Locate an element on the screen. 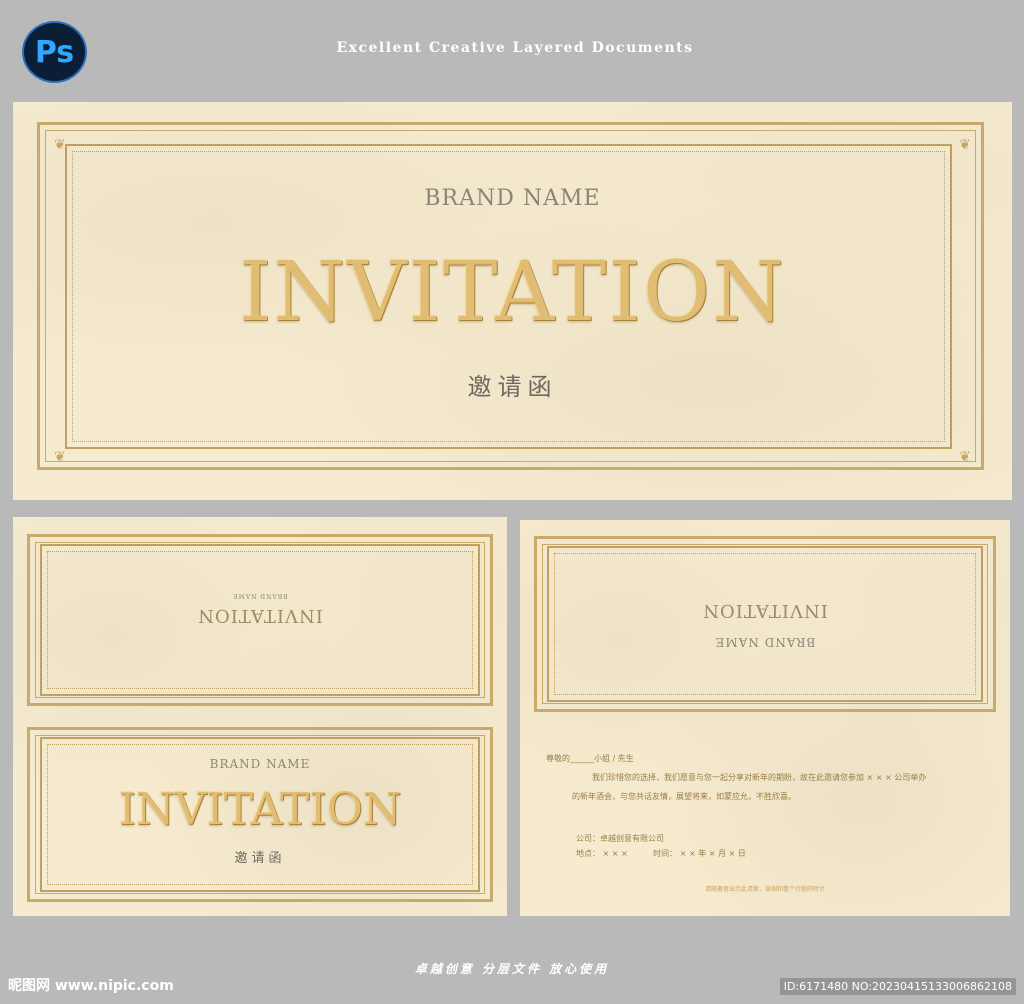 This screenshot has height=1004, width=1024. left-top-title: INVITATION is located at coordinates (260, 615).